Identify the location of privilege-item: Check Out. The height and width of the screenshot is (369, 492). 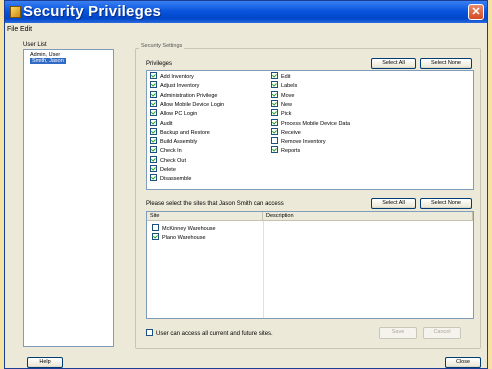
(168, 159).